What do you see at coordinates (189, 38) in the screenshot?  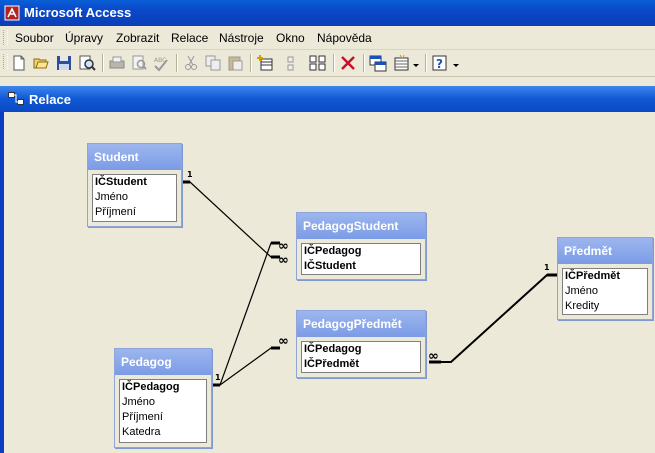 I see `menu-relace: Relace` at bounding box center [189, 38].